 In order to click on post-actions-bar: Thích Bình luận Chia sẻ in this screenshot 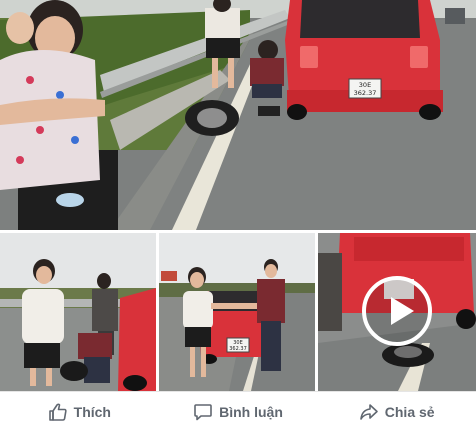, I will do `click(238, 411)`.